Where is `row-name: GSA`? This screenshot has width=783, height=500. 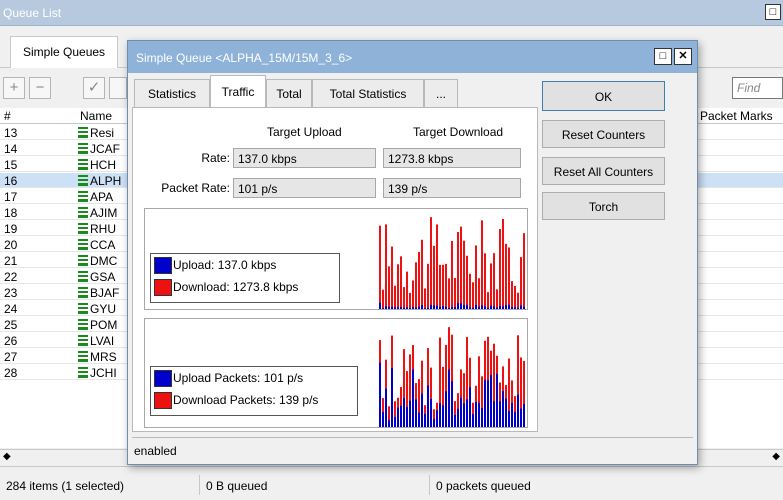 row-name: GSA is located at coordinates (103, 277).